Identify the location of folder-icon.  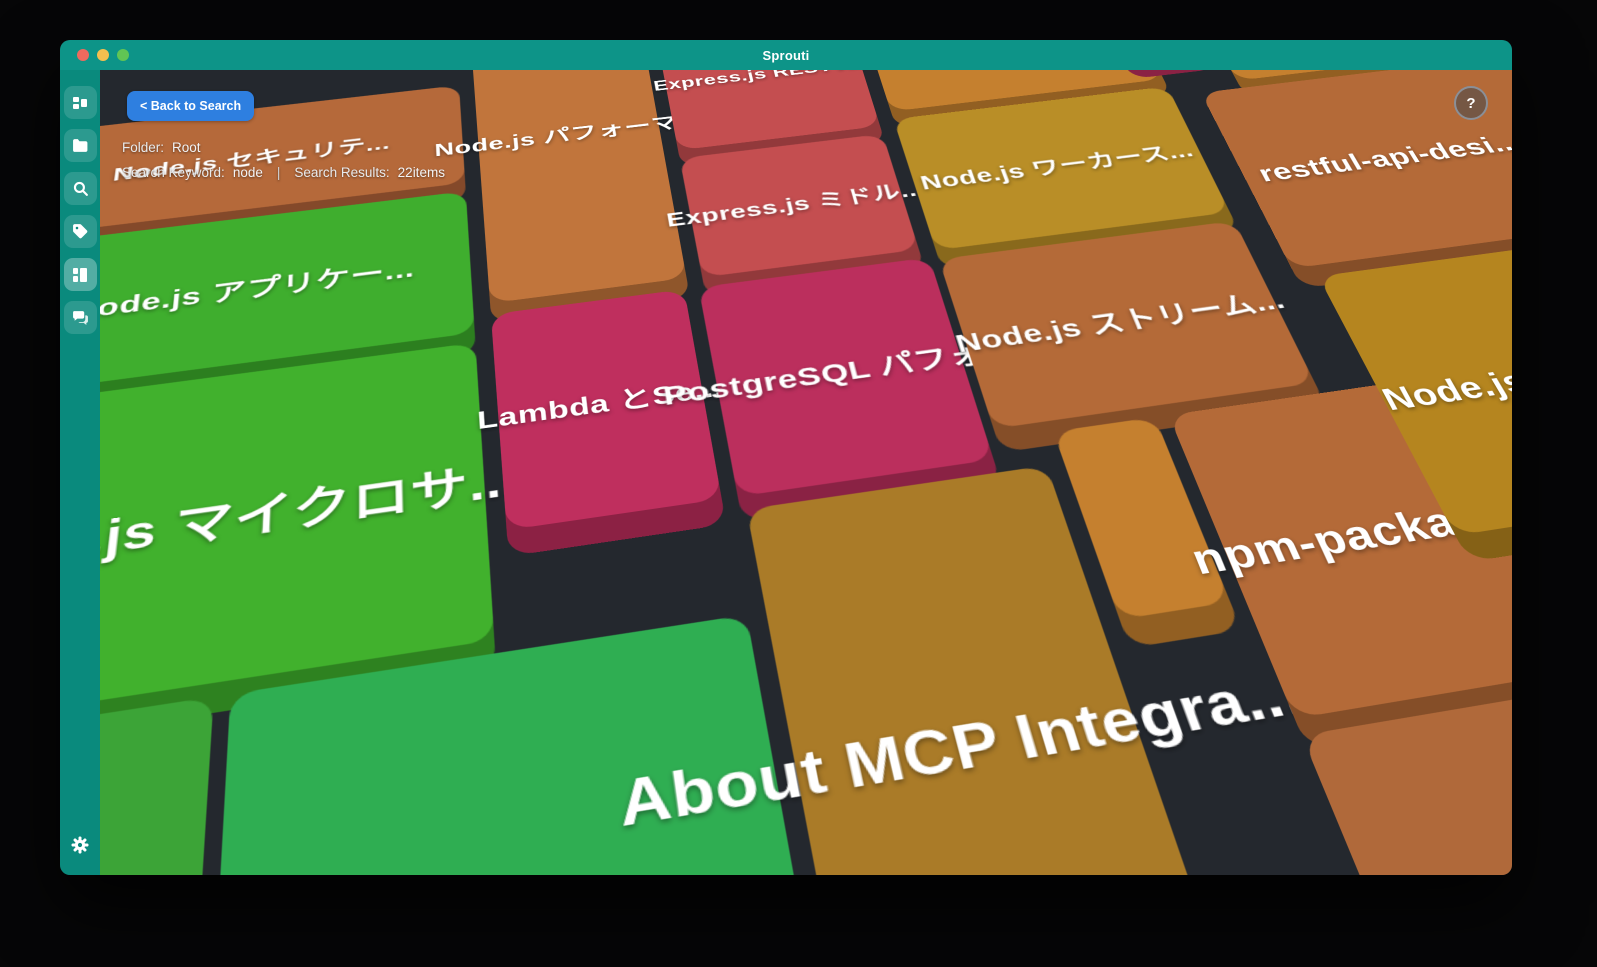
(80, 145).